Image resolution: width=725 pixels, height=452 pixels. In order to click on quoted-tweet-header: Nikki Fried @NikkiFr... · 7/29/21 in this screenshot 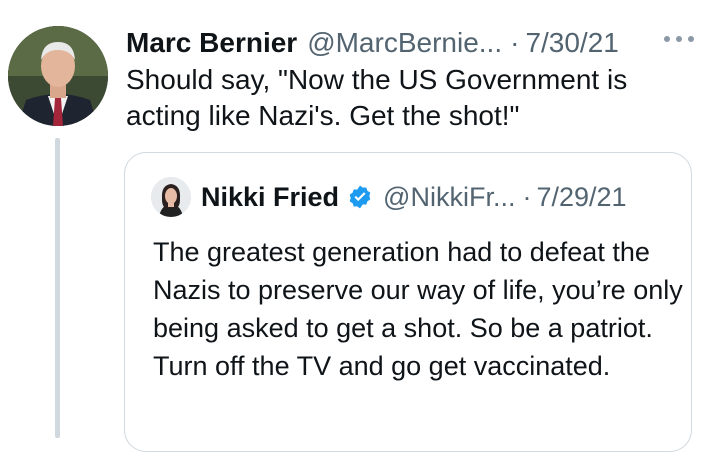, I will do `click(414, 197)`.